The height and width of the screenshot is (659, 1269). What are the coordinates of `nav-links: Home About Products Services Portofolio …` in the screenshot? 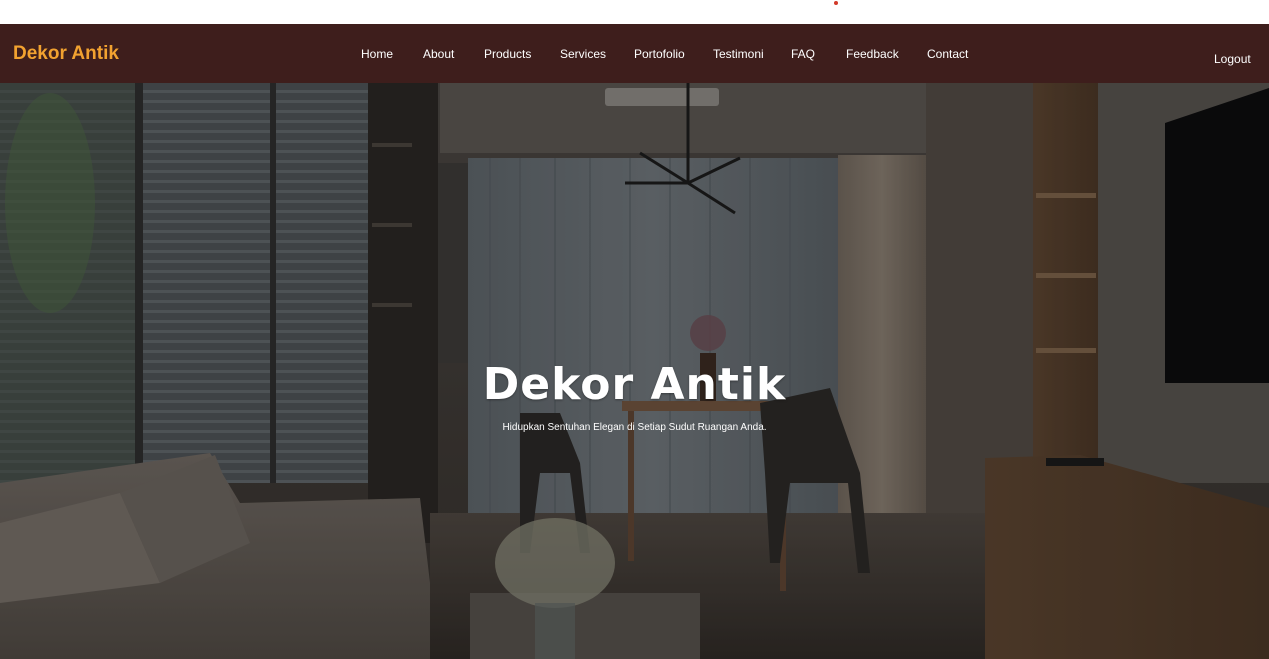 It's located at (634, 55).